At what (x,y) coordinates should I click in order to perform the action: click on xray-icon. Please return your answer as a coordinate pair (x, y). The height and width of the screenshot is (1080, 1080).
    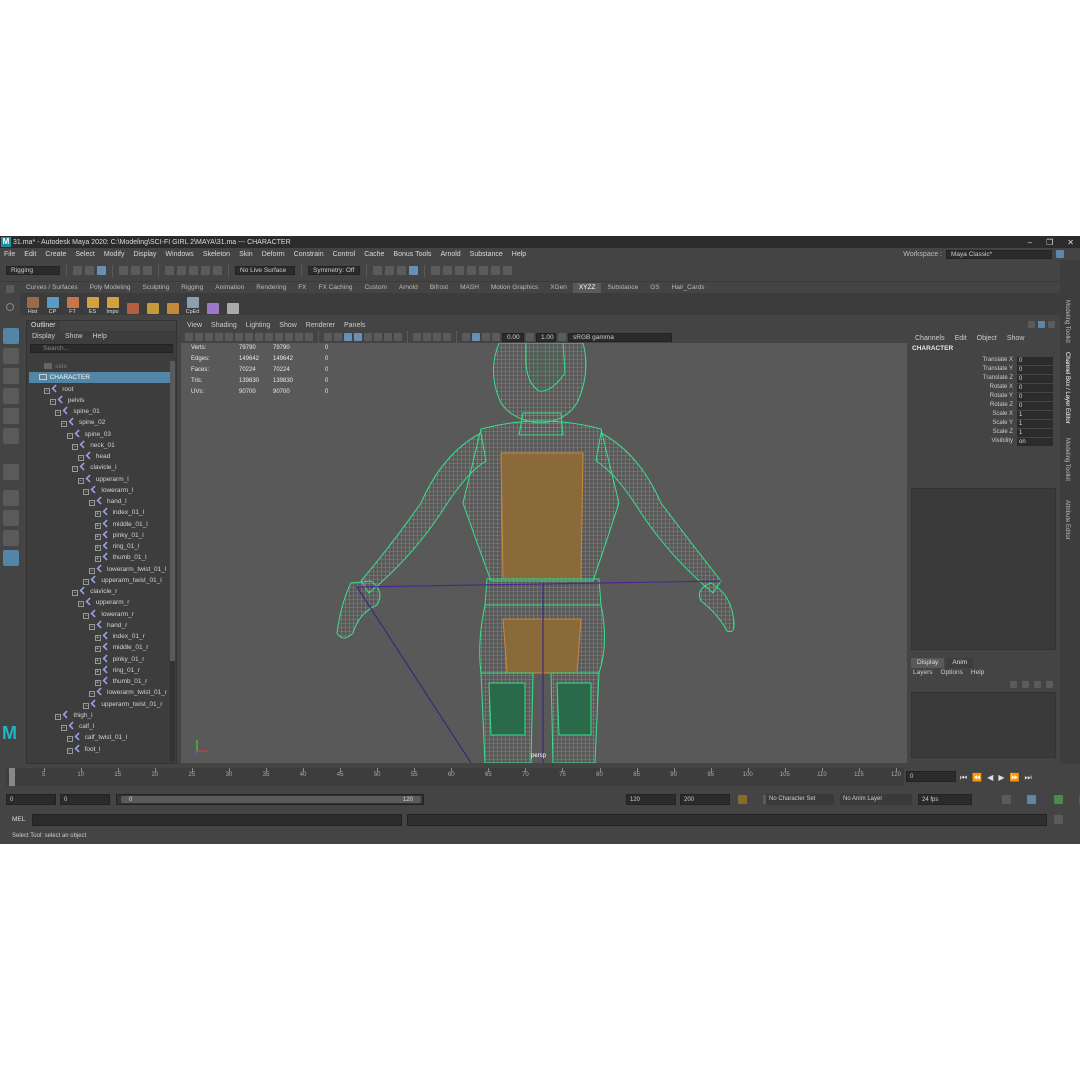
    Looking at the image, I should click on (466, 337).